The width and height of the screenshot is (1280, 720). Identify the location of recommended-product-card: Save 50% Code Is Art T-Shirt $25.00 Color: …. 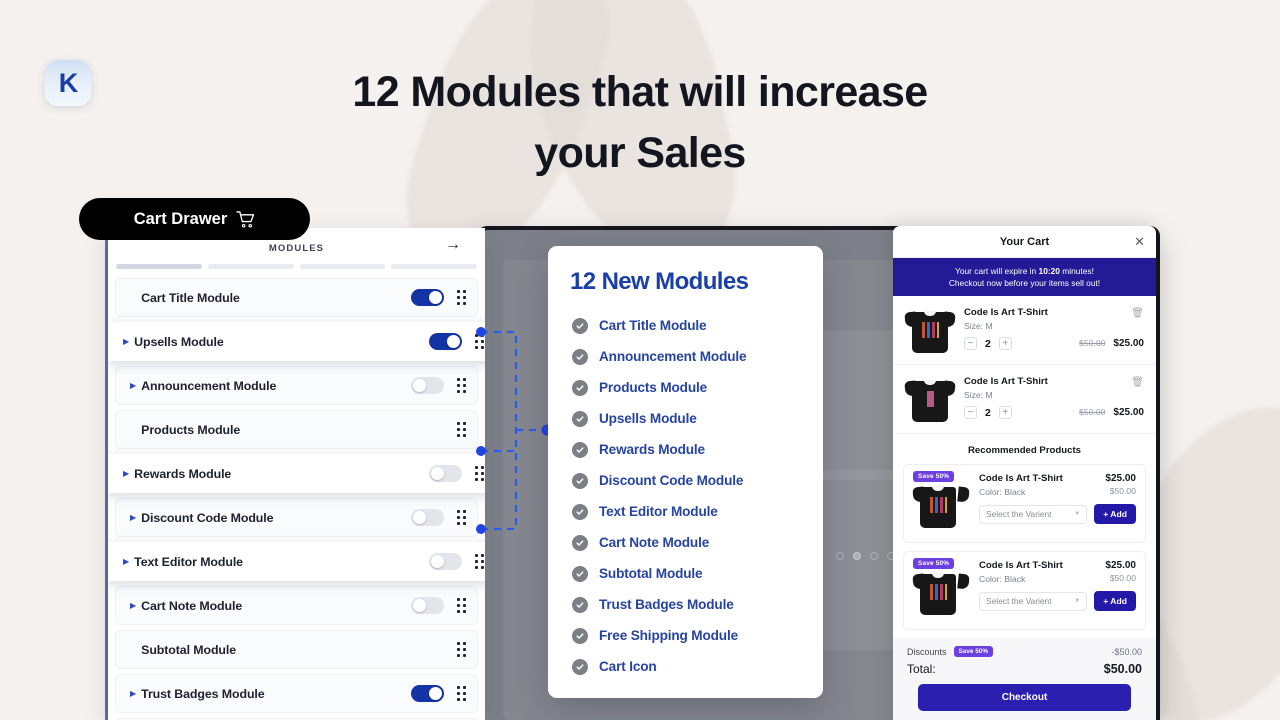
(1024, 591).